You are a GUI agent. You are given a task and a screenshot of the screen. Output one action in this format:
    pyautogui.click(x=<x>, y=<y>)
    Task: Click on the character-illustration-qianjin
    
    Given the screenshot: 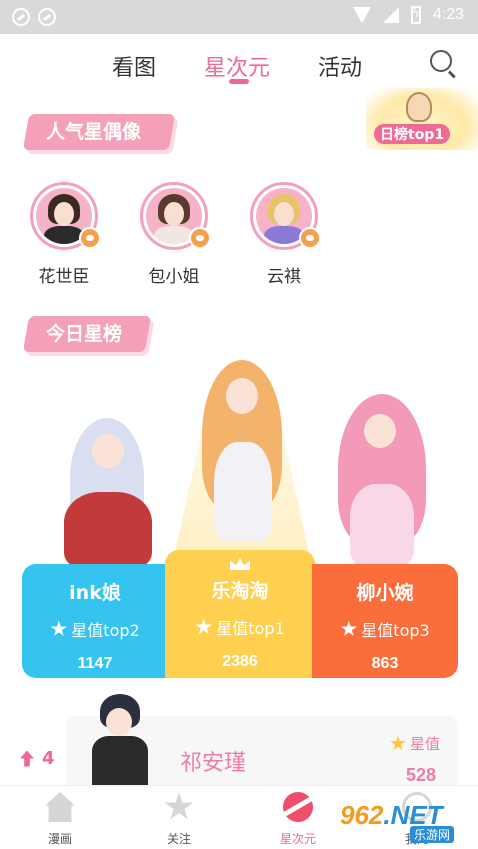 What is the action you would take?
    pyautogui.click(x=119, y=740)
    